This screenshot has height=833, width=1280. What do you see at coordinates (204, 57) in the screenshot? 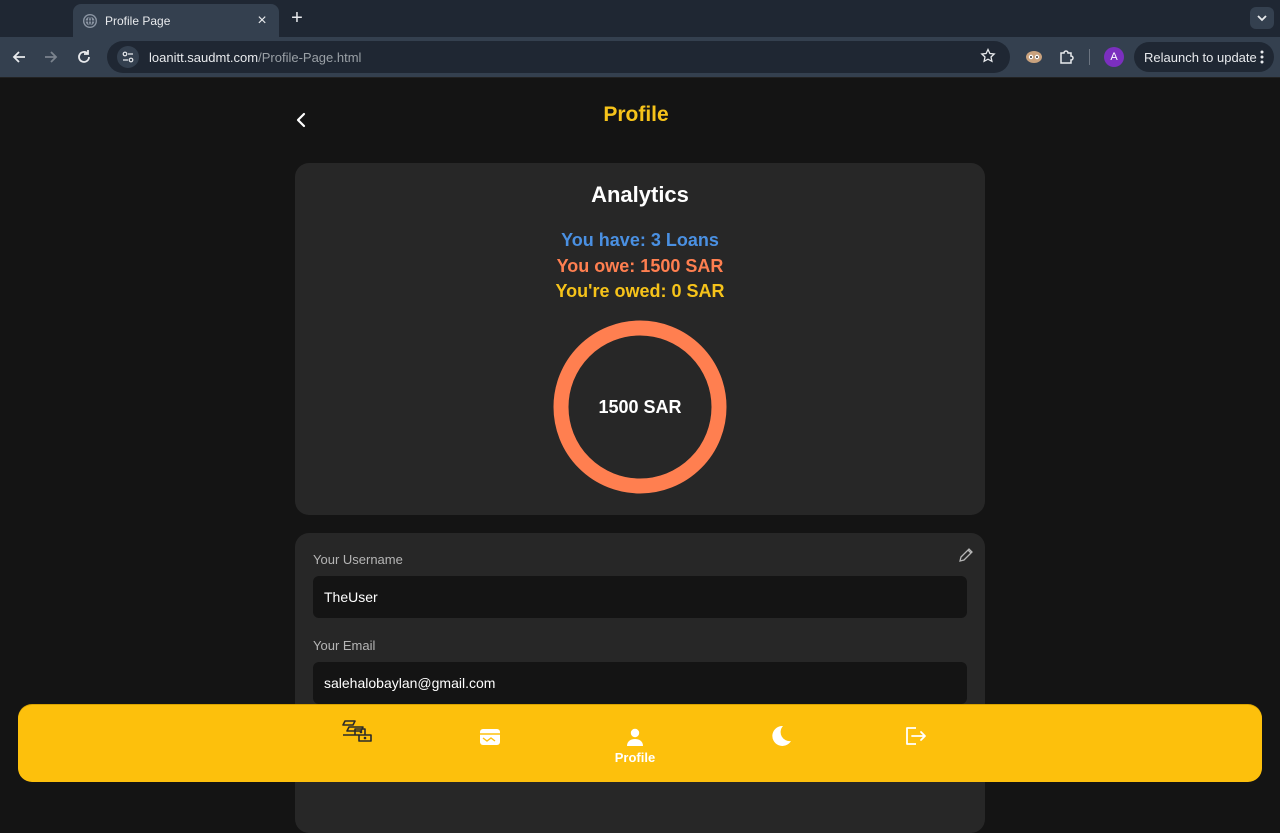
I see `url-host: loanitt.saudmt.com` at bounding box center [204, 57].